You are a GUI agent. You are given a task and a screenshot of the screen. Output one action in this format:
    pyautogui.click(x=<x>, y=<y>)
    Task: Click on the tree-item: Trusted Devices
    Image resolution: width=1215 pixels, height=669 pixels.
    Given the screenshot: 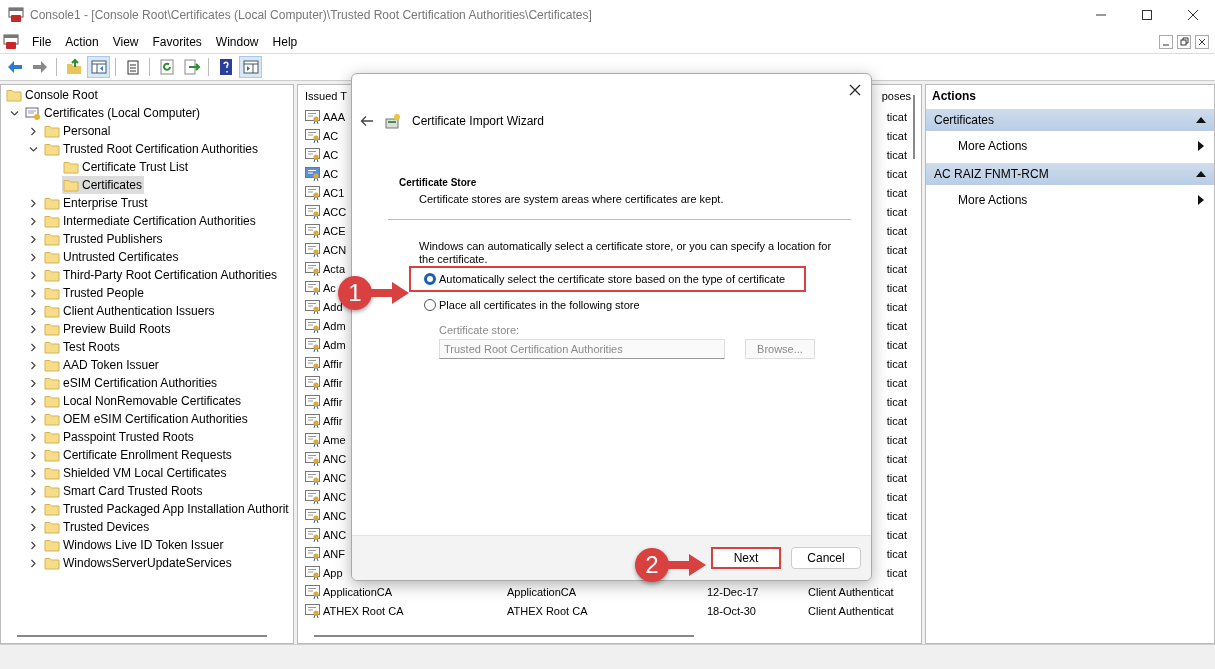 What is the action you would take?
    pyautogui.click(x=97, y=527)
    